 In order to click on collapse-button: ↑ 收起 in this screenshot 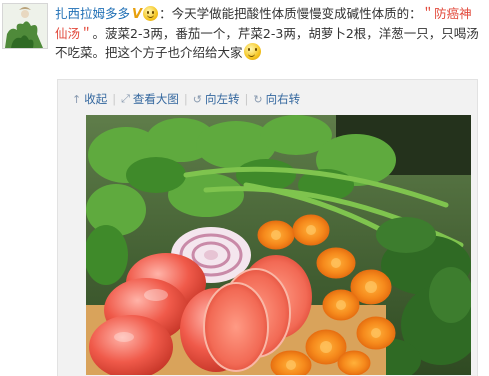, I will do `click(89, 99)`.